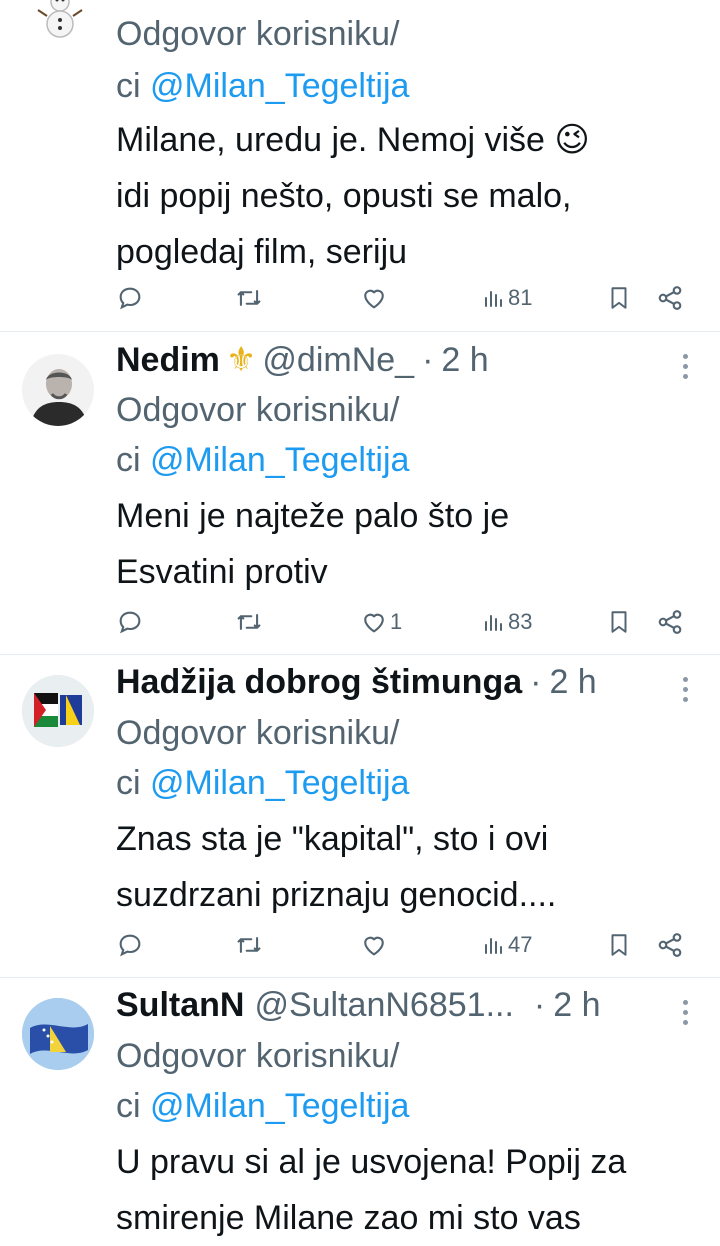  Describe the element at coordinates (344, 196) in the screenshot. I see `tweet-text-line: idi popij nešto, opusti se malo,` at that location.